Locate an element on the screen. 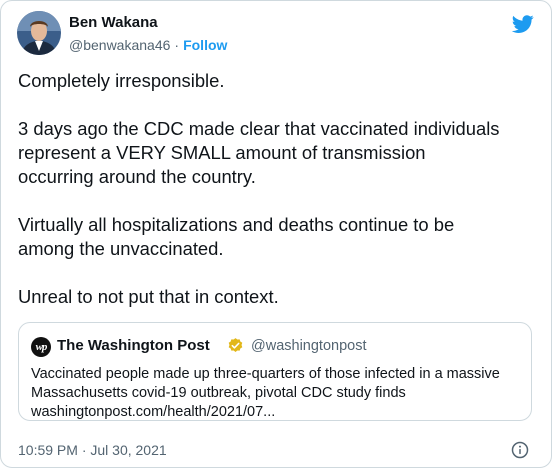 This screenshot has height=470, width=554. author-name: Ben Wakana is located at coordinates (113, 22).